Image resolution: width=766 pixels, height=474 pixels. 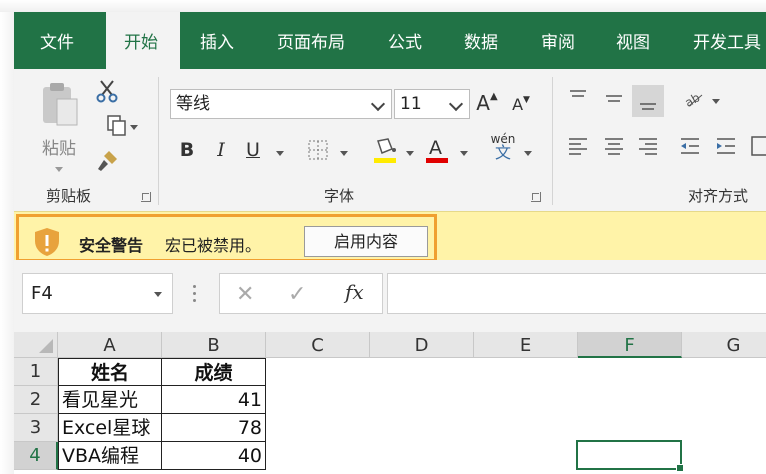 I want to click on formula-buttons: ✕ ✓ fx, so click(x=301, y=293).